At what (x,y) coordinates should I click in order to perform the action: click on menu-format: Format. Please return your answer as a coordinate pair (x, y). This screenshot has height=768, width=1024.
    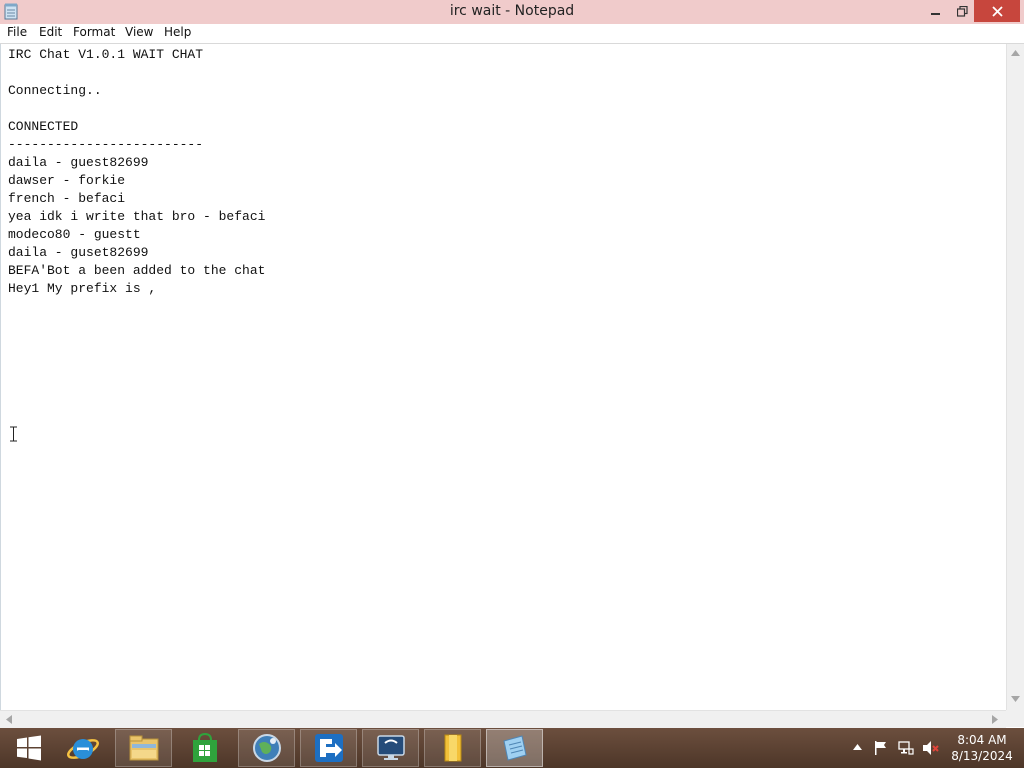
    Looking at the image, I should click on (94, 32).